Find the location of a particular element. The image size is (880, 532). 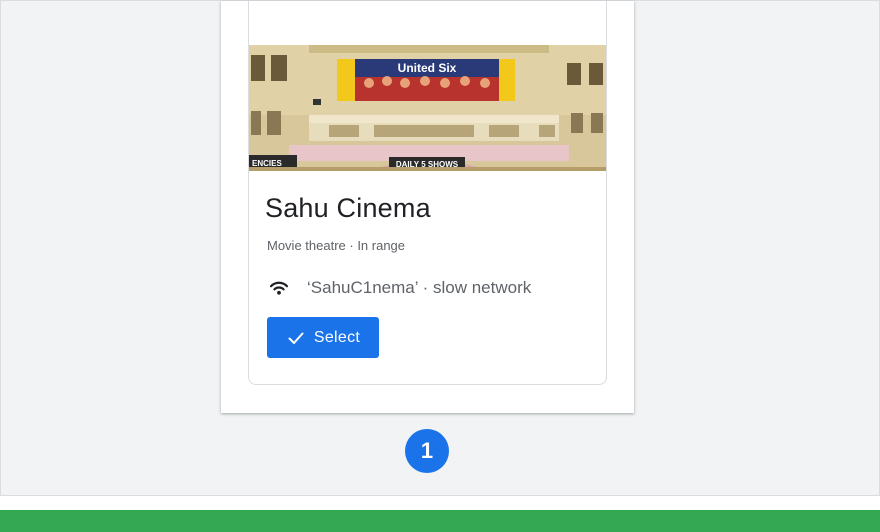

check-icon is located at coordinates (296, 338).